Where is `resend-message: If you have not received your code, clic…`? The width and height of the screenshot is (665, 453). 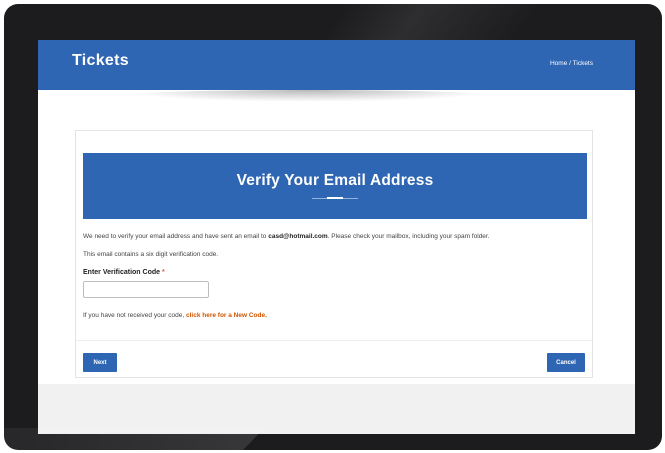 resend-message: If you have not received your code, clic… is located at coordinates (175, 315).